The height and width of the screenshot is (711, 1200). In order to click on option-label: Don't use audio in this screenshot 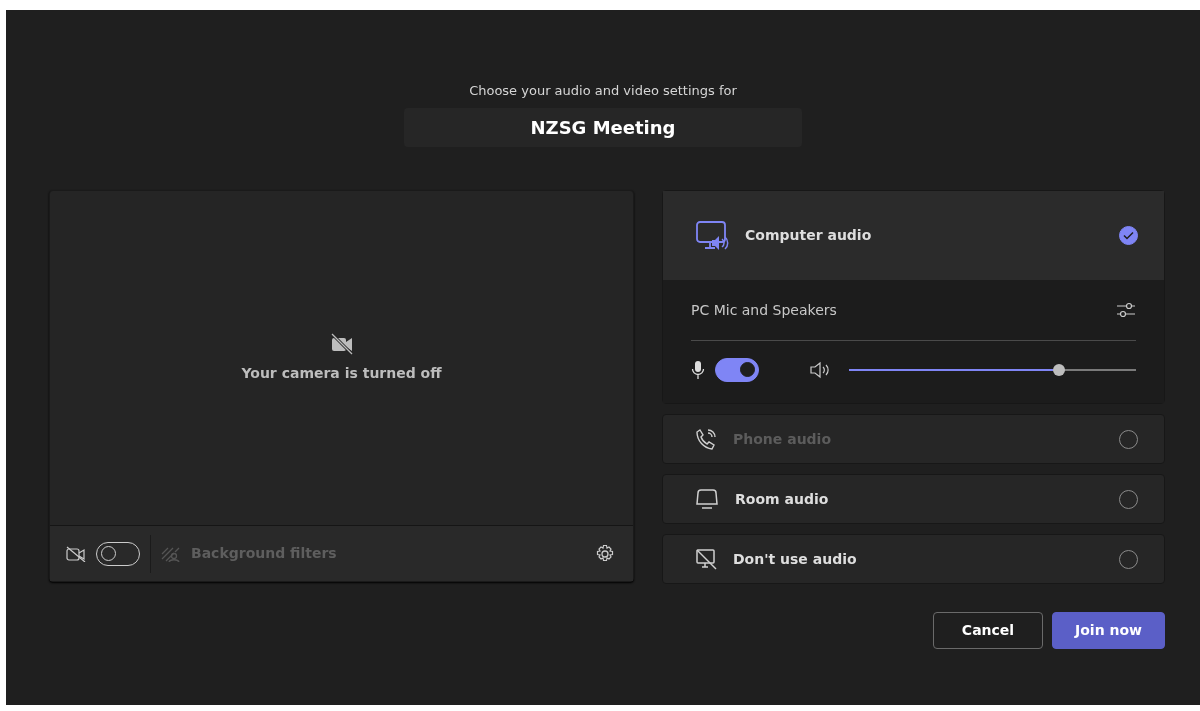, I will do `click(795, 559)`.